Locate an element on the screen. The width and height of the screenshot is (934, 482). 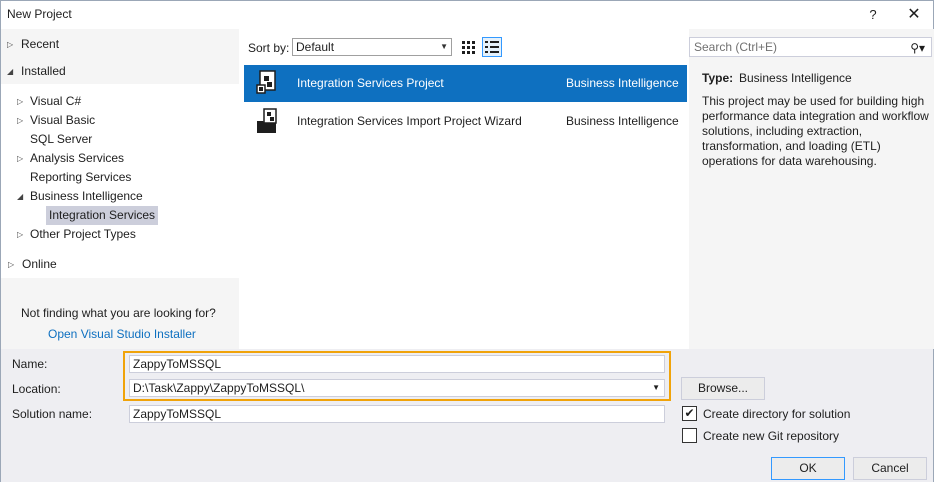
tree-item-label: Reporting Services is located at coordinates (81, 177).